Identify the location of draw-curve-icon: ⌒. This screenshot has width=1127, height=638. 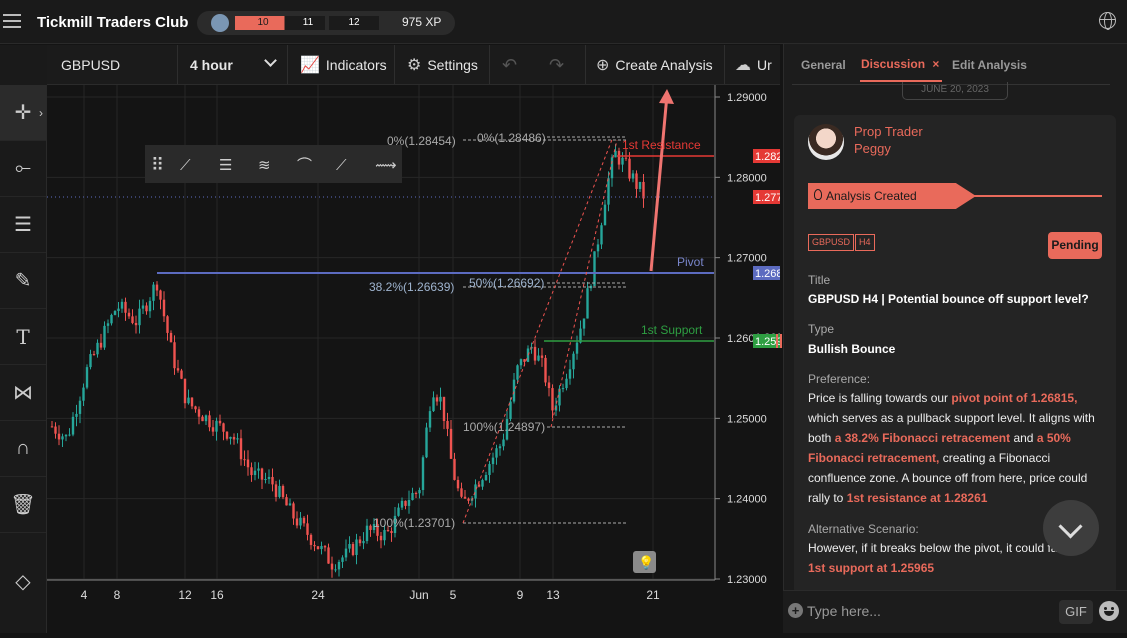
(304, 165).